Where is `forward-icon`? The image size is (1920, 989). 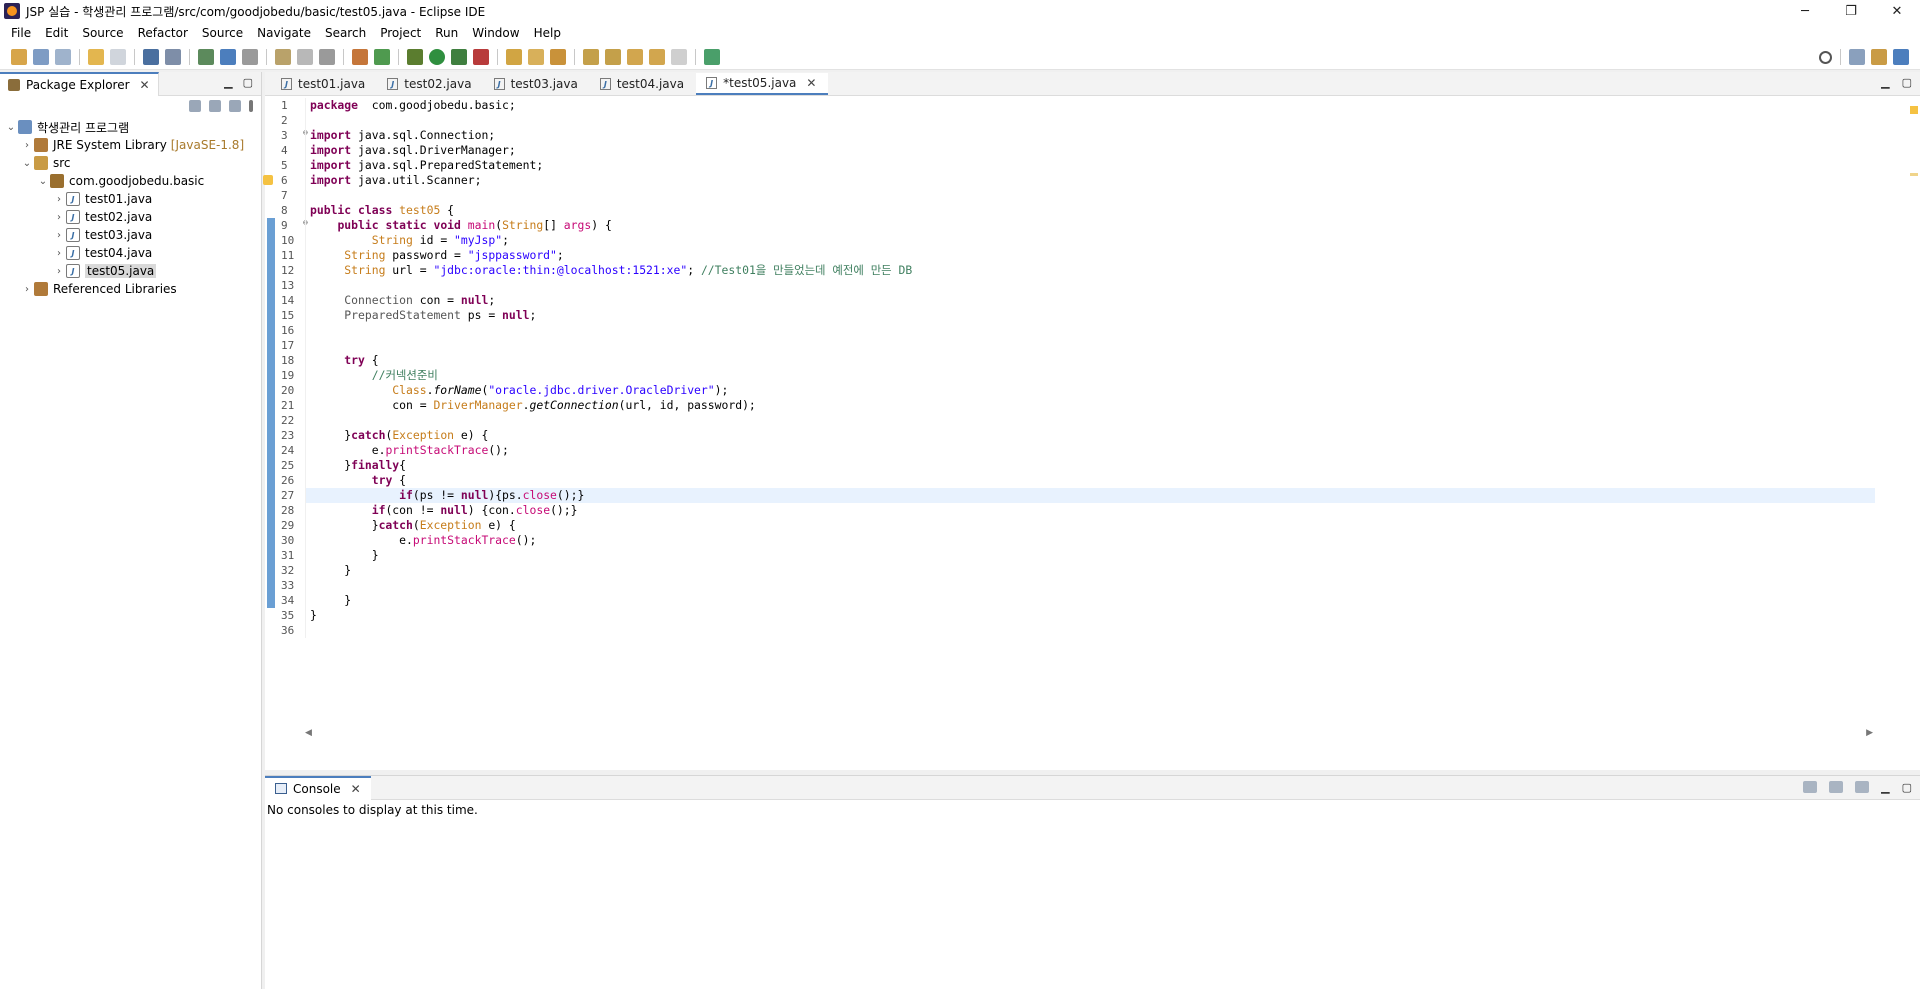 forward-icon is located at coordinates (679, 56).